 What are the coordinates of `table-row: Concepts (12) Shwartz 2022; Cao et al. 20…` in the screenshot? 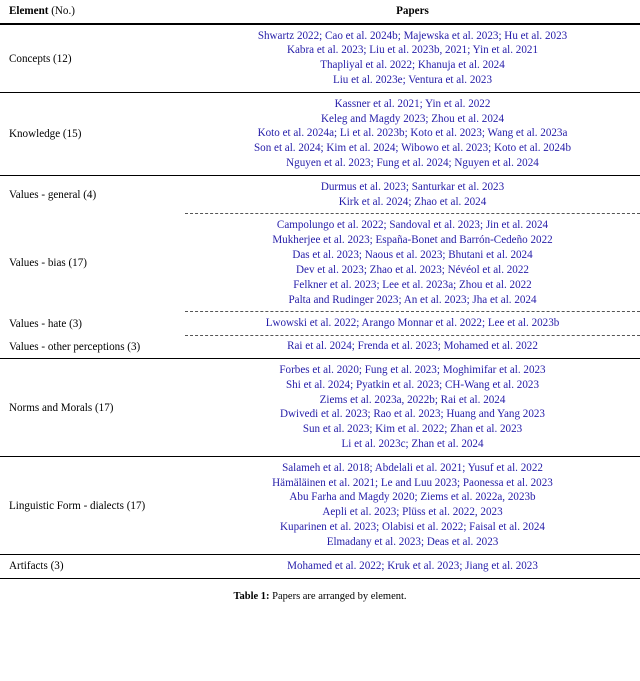 It's located at (320, 59).